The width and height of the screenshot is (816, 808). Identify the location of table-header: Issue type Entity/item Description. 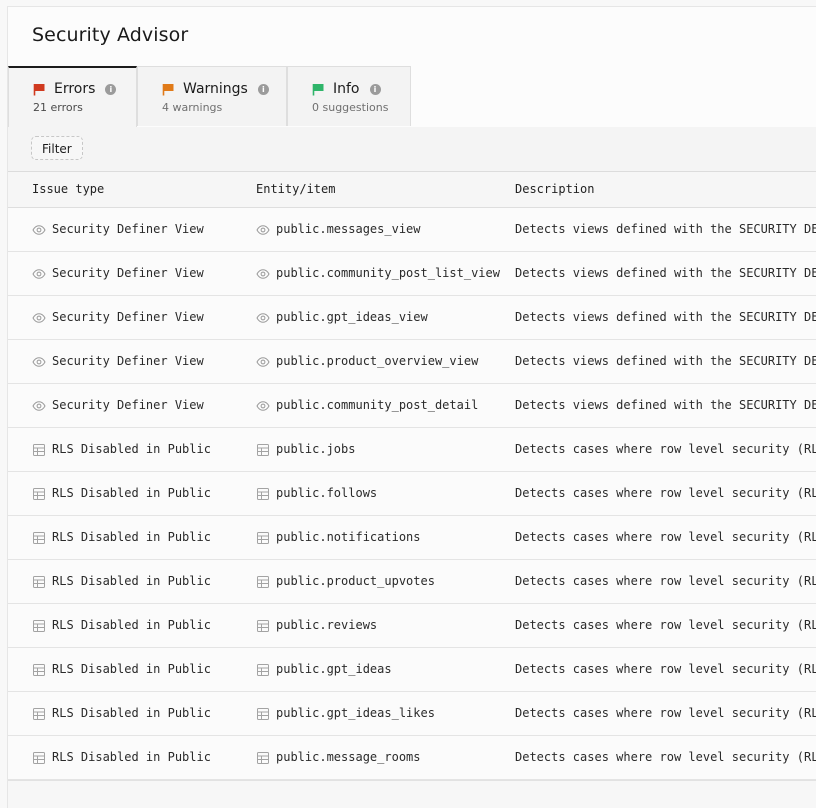
(412, 190).